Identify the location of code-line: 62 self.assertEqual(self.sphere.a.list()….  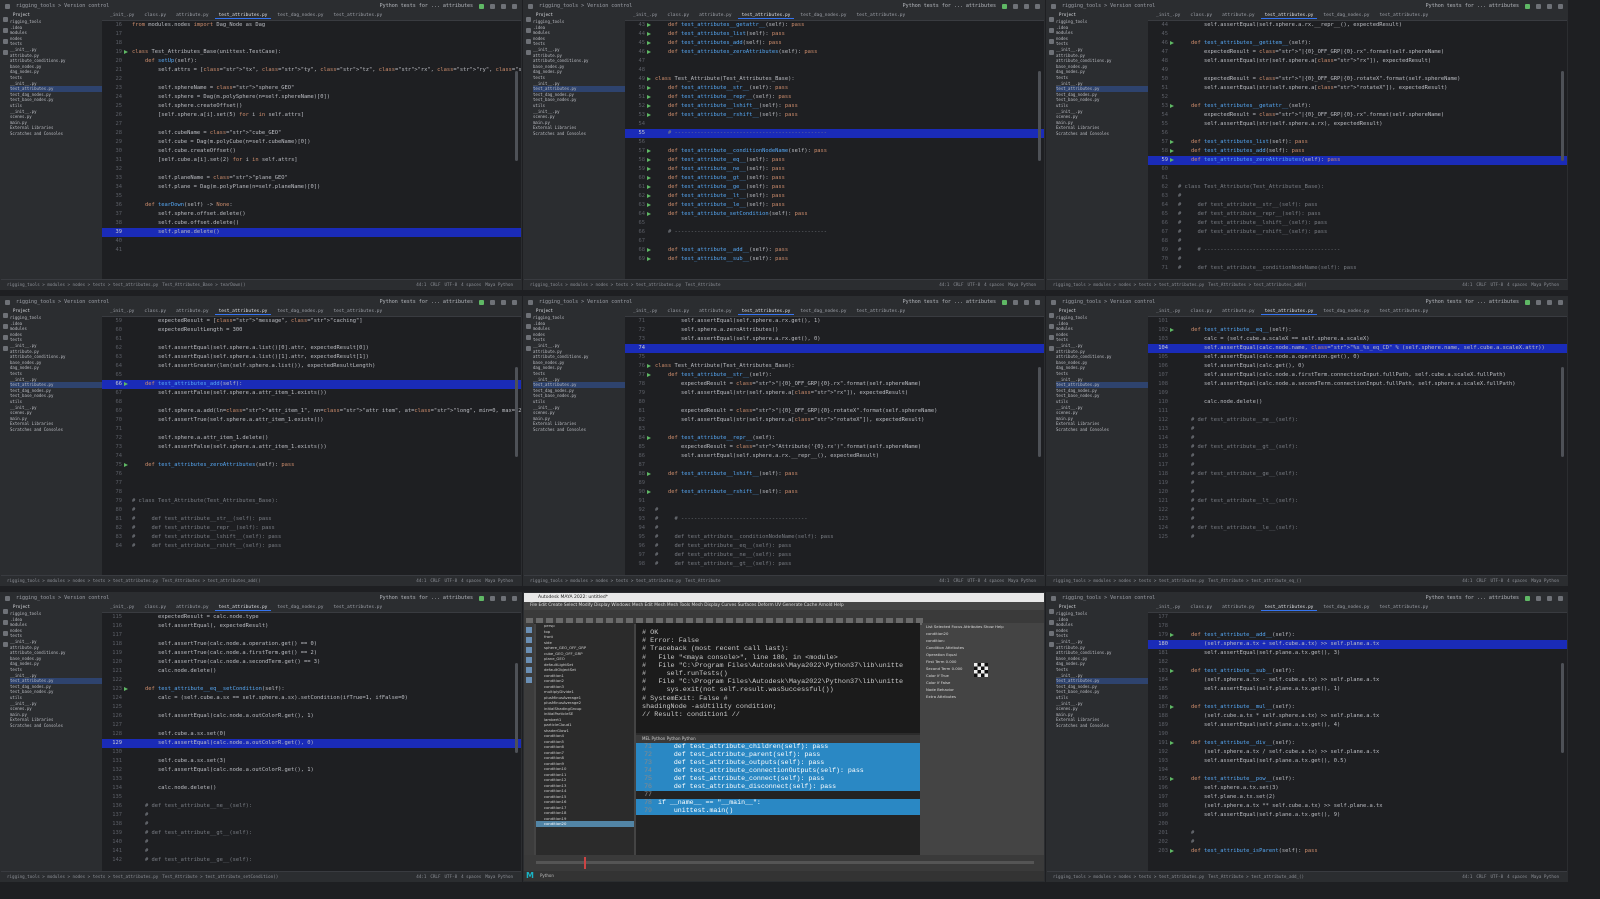
(311, 348).